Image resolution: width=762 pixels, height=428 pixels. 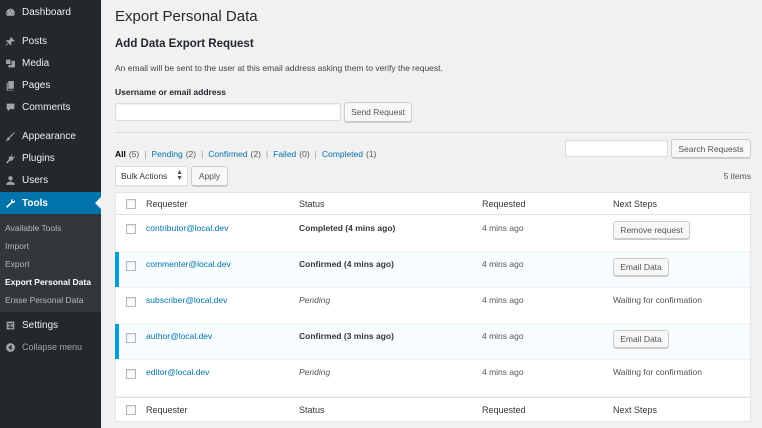 I want to click on menu-comments: Comments, so click(x=50, y=107).